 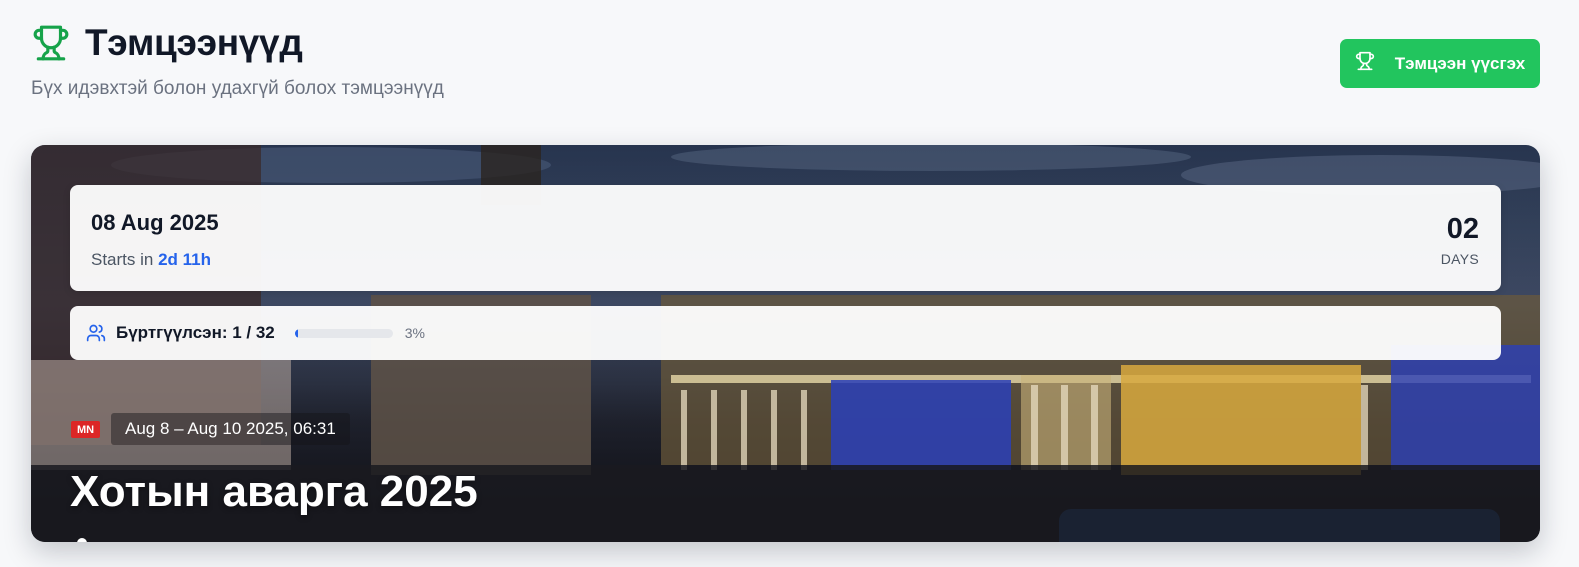 What do you see at coordinates (194, 42) in the screenshot?
I see `page-title: Тэмцээнүүд` at bounding box center [194, 42].